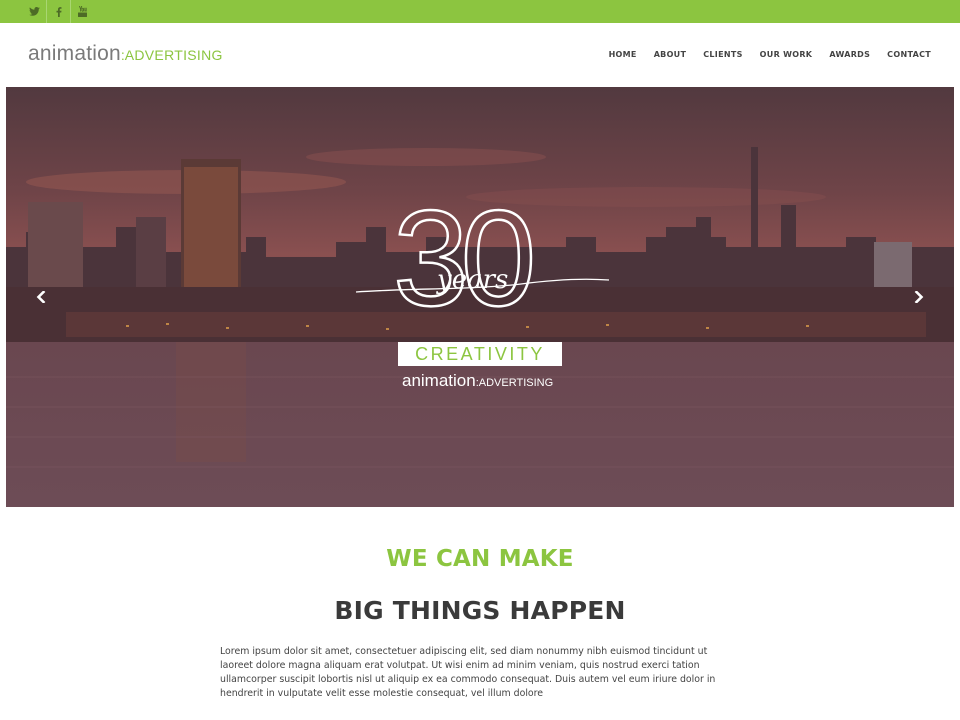  I want to click on twitter-icon, so click(34, 11).